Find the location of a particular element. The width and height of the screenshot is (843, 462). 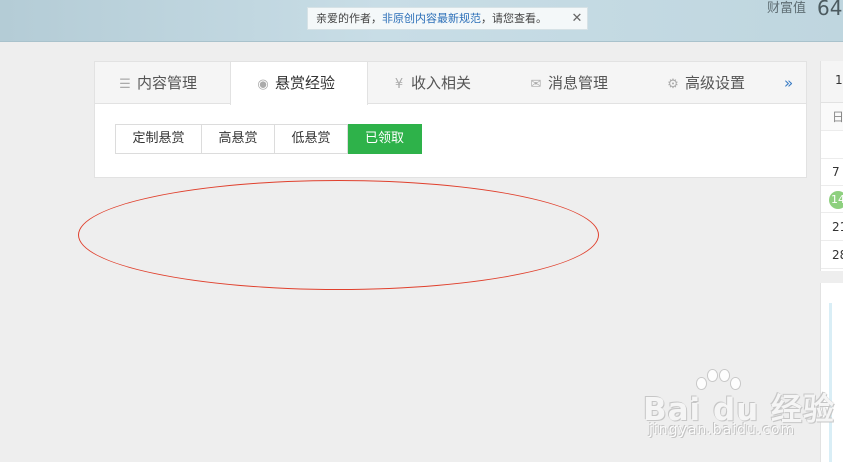

yen-icon: ¥ is located at coordinates (399, 84).